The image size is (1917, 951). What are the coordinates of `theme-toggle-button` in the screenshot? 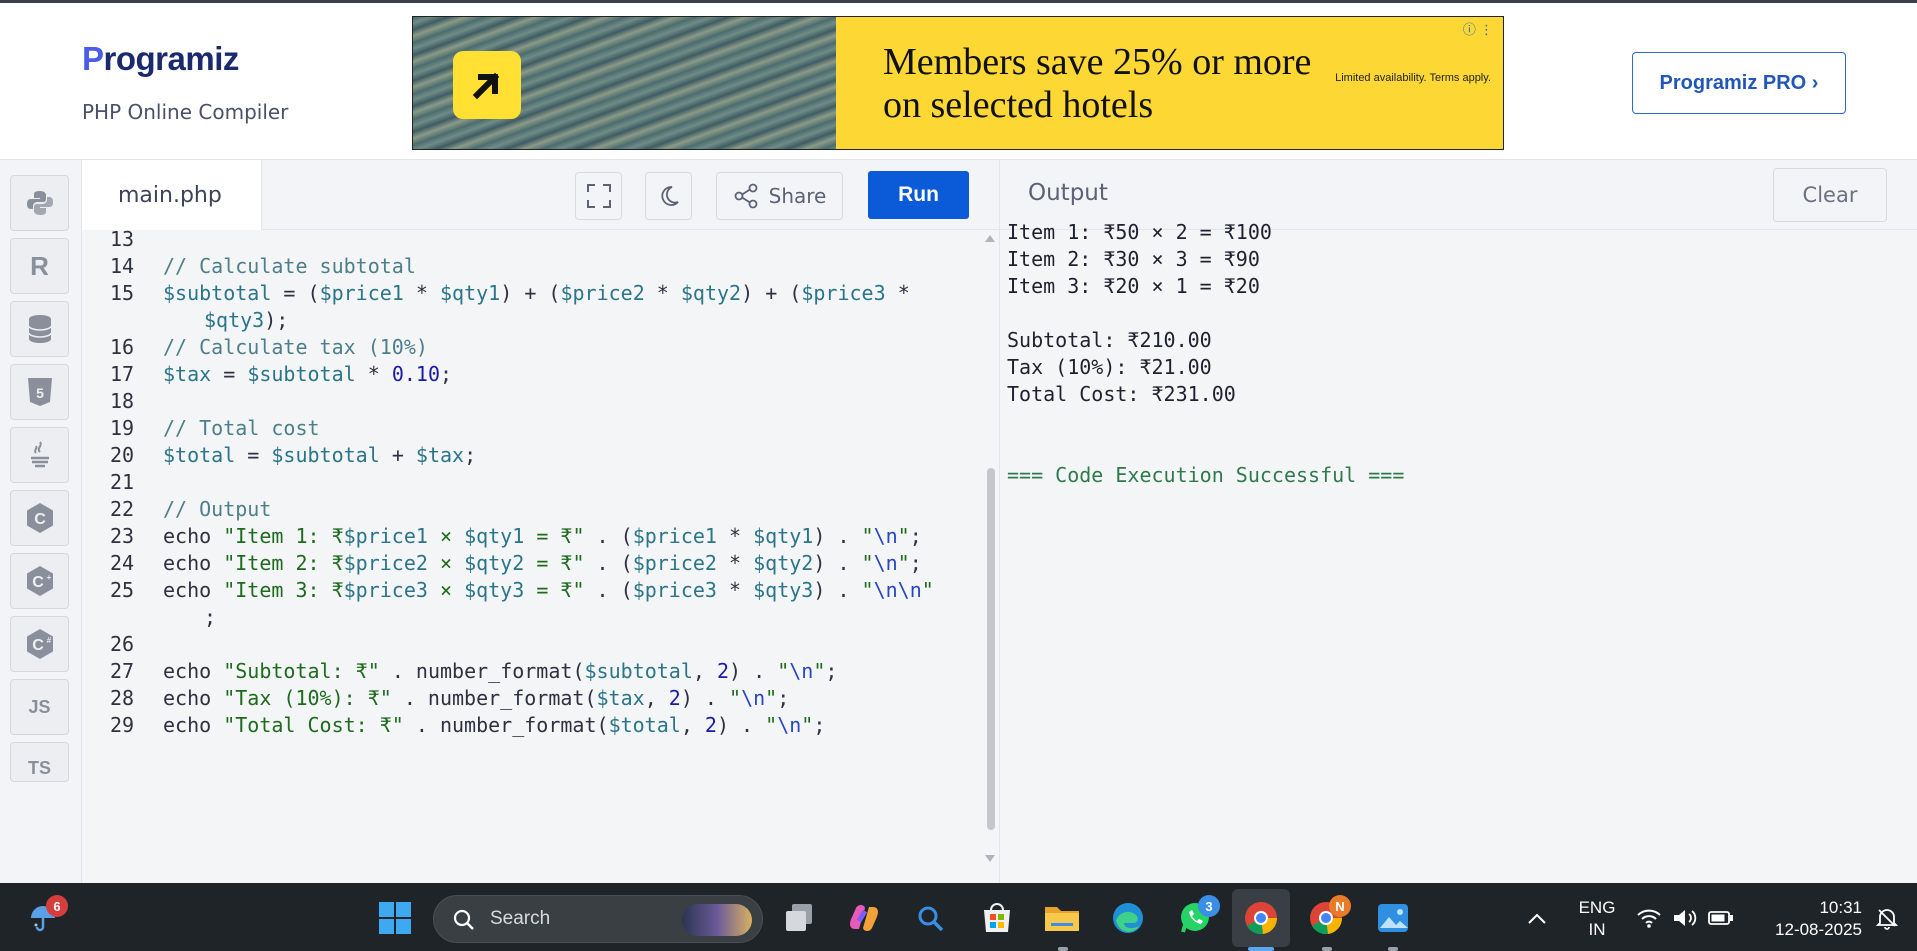 It's located at (668, 196).